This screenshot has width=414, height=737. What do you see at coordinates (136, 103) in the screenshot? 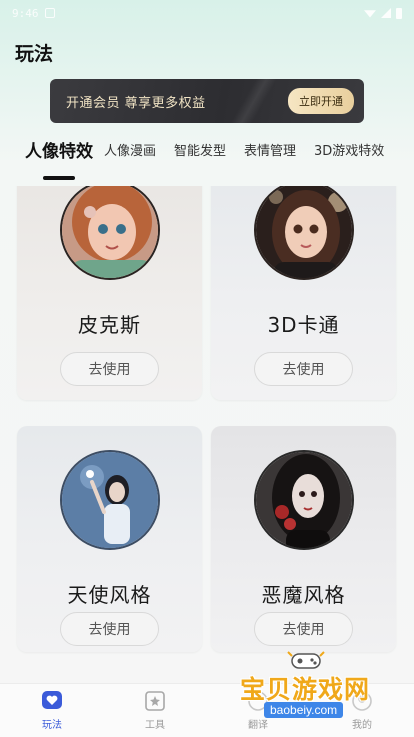
I see `vip-banner-text: 开通会员 尊享更多权益` at bounding box center [136, 103].